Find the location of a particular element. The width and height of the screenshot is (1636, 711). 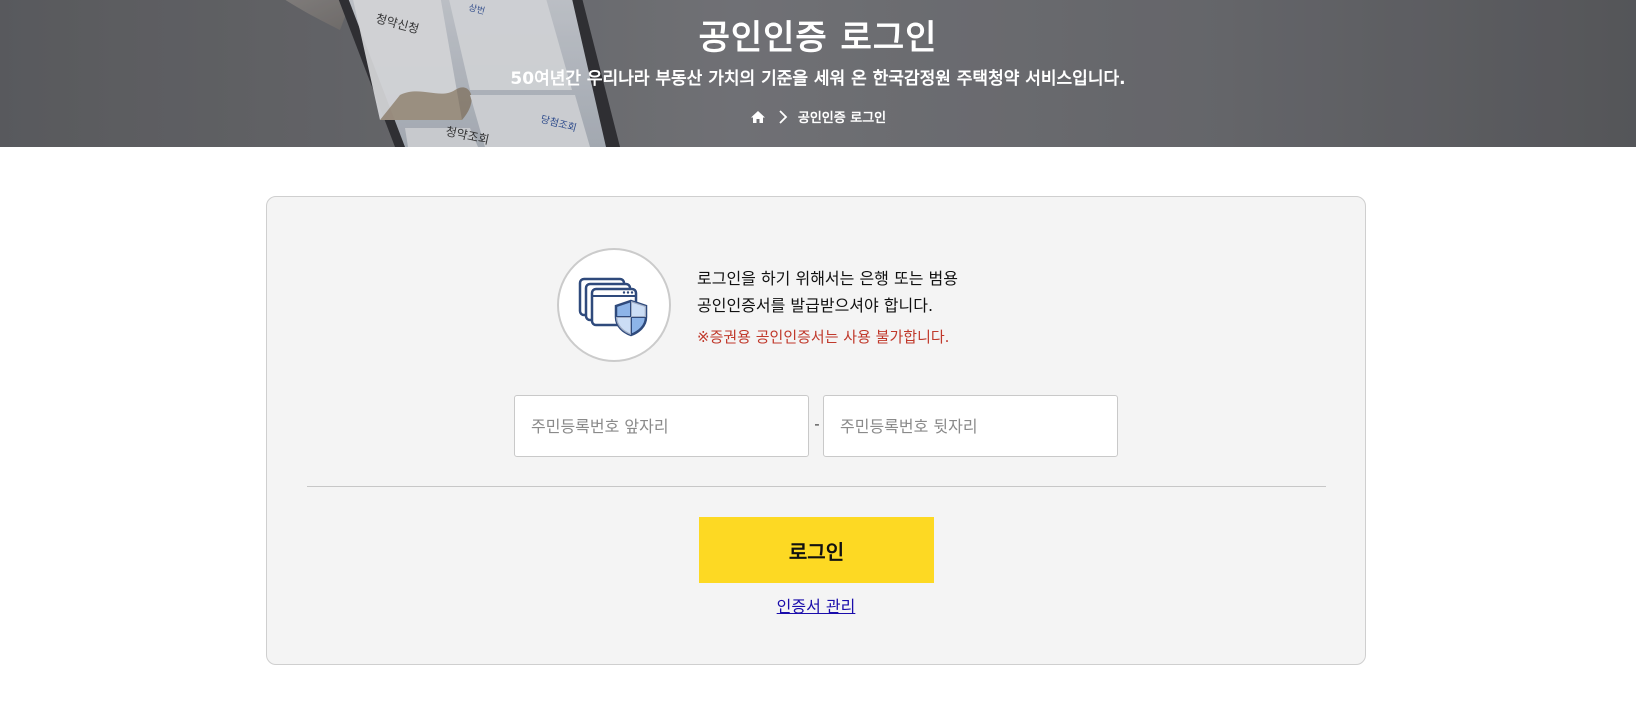

info-text-line1: 로그인을 하기 위해서는 은행 또는 범용 is located at coordinates (827, 278).